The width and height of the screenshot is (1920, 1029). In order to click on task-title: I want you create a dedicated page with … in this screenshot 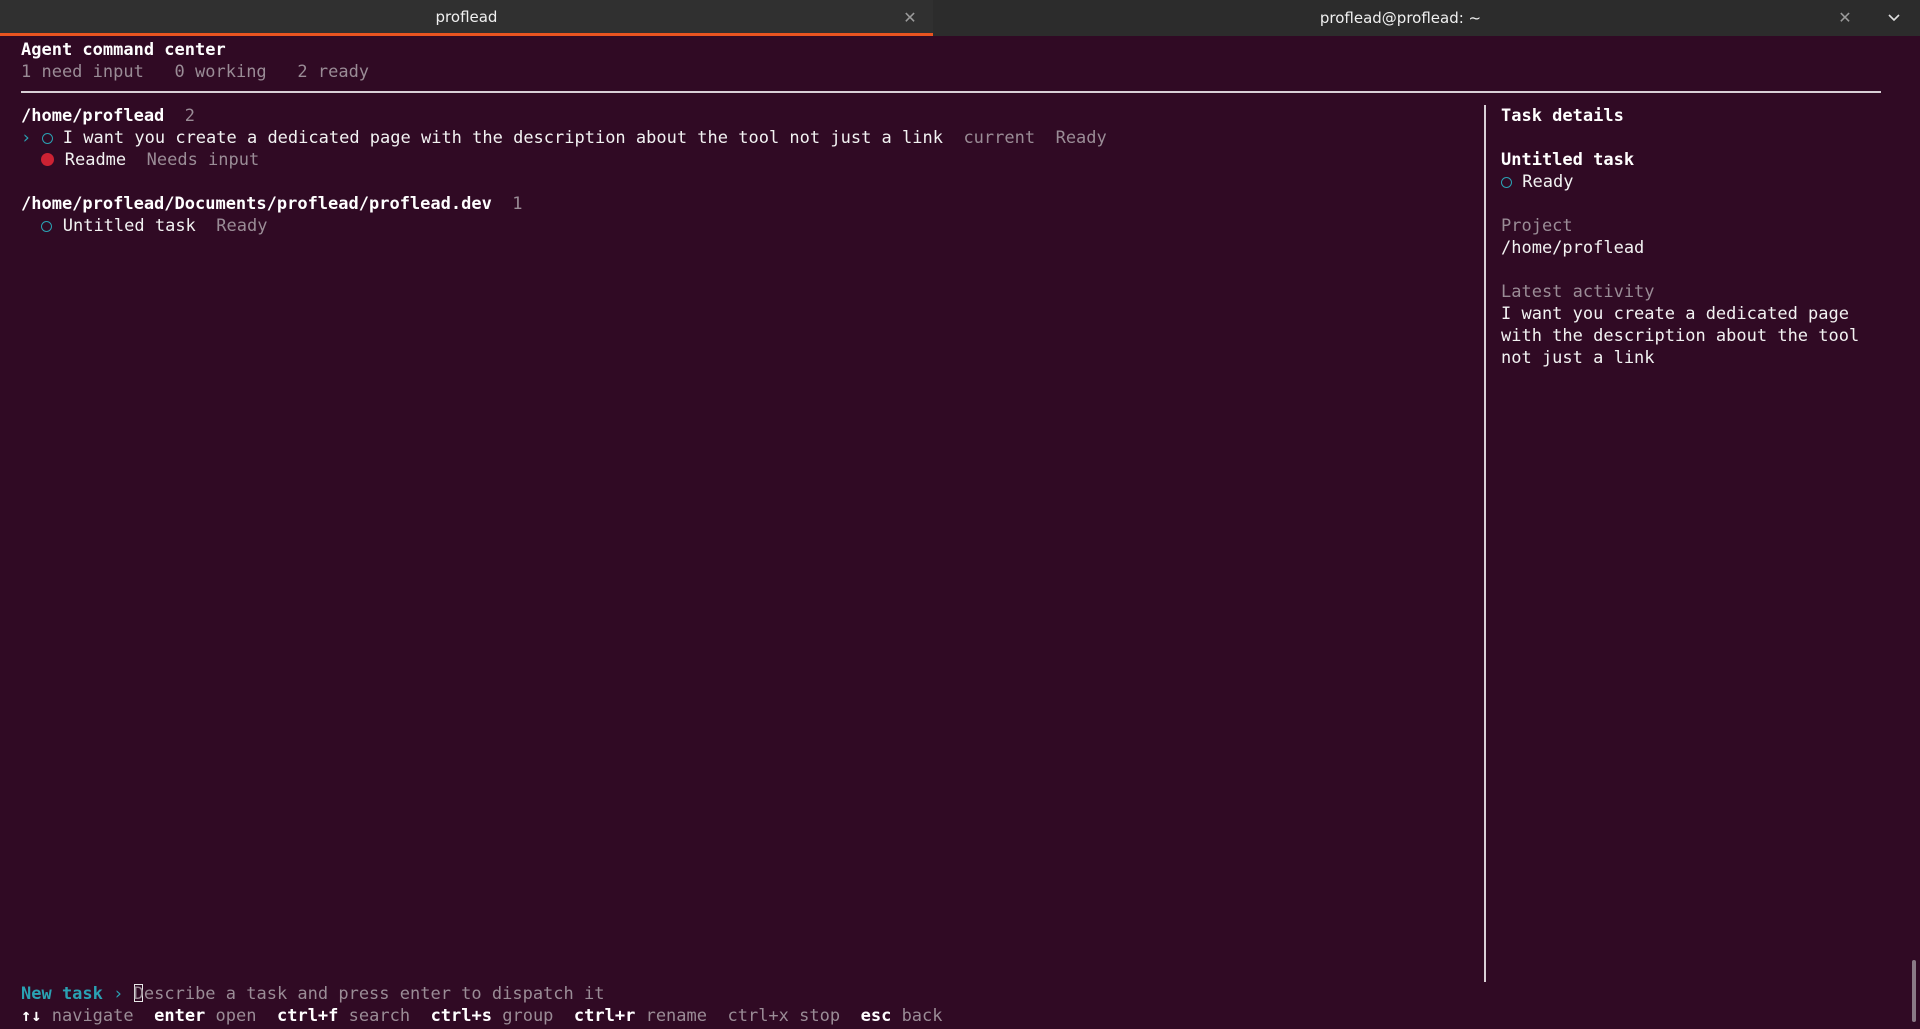, I will do `click(502, 138)`.